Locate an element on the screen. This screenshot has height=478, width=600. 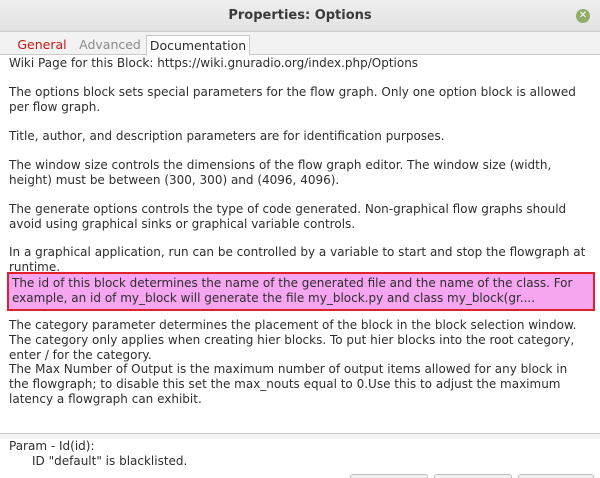
tab-advanced: Advanced is located at coordinates (110, 45).